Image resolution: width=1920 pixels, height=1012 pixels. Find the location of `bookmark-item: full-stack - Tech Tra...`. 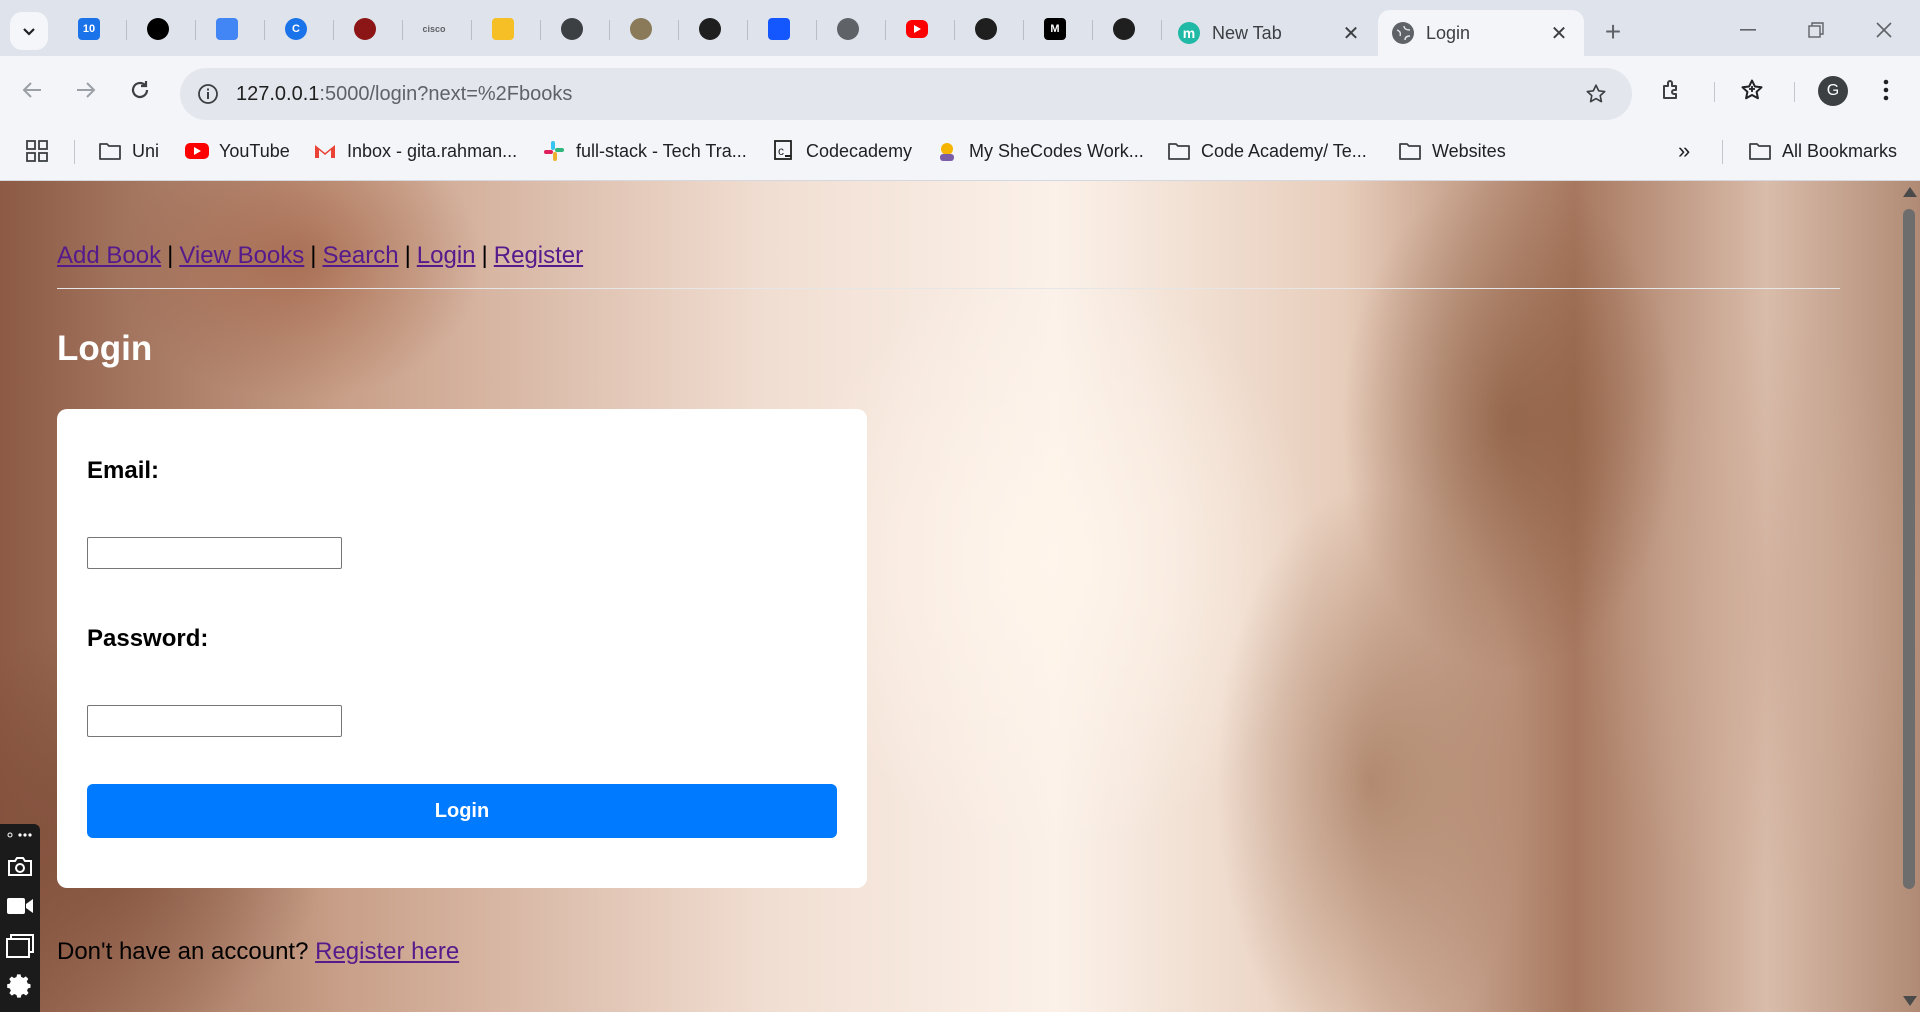

bookmark-item: full-stack - Tech Tra... is located at coordinates (644, 151).